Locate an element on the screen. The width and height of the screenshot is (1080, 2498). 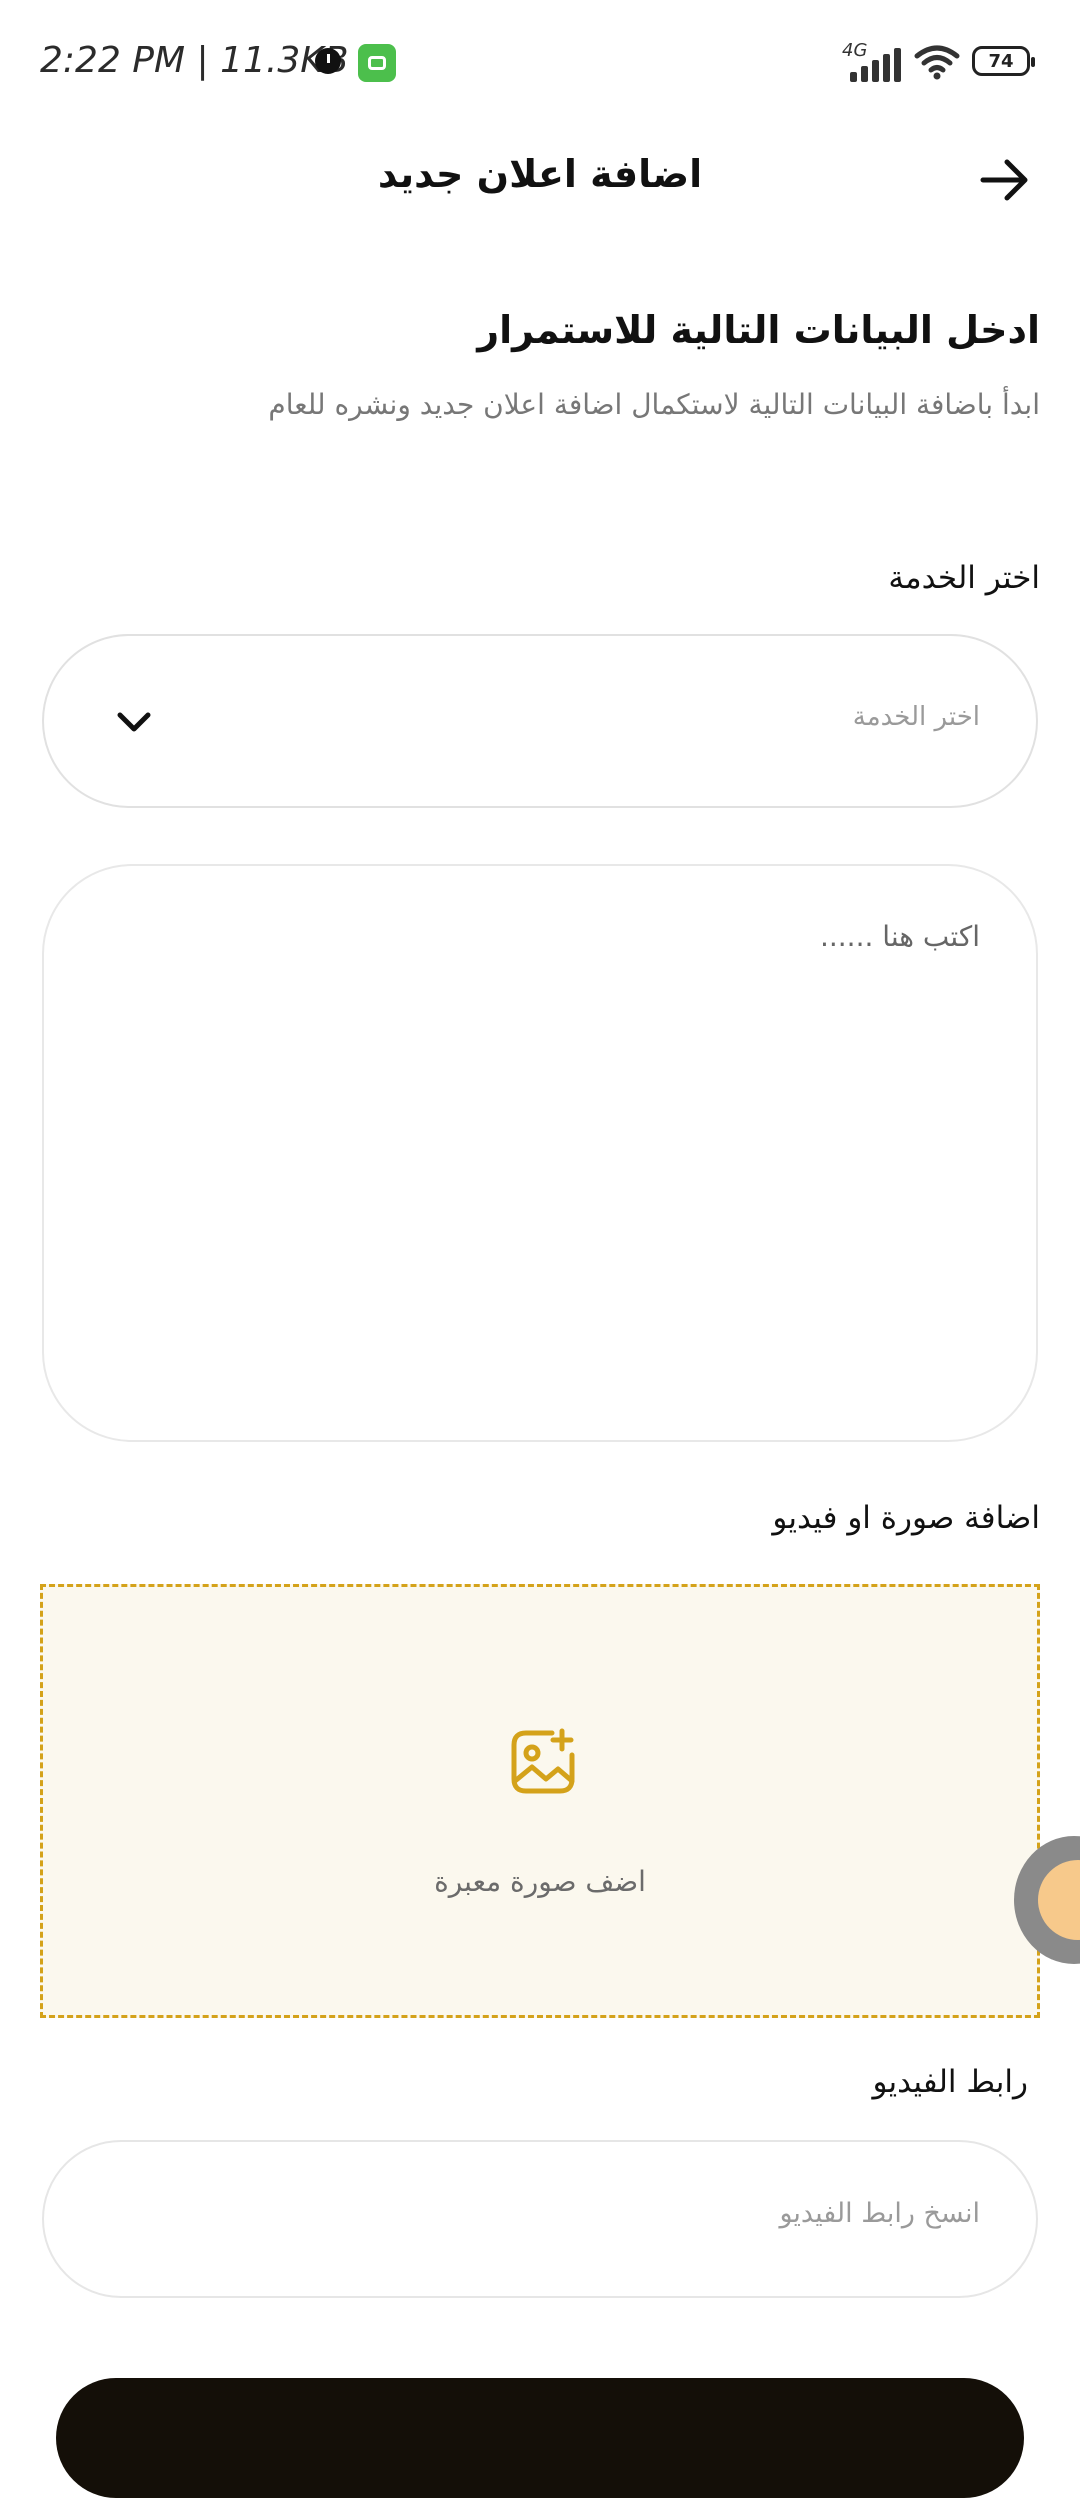
arrow-right-icon is located at coordinates (1005, 180).